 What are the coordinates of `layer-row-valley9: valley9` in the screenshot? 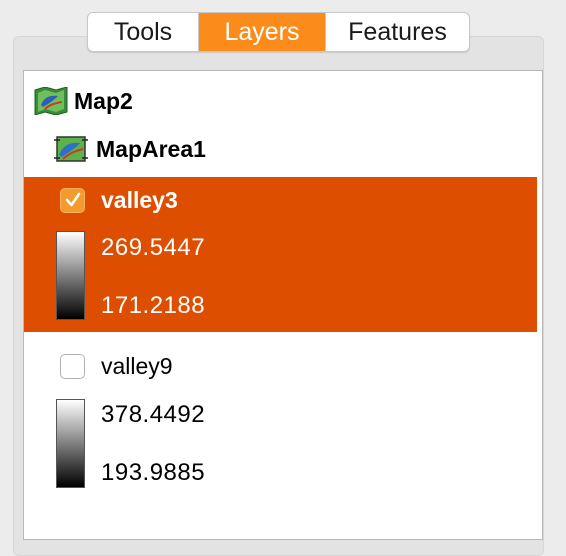 It's located at (116, 366).